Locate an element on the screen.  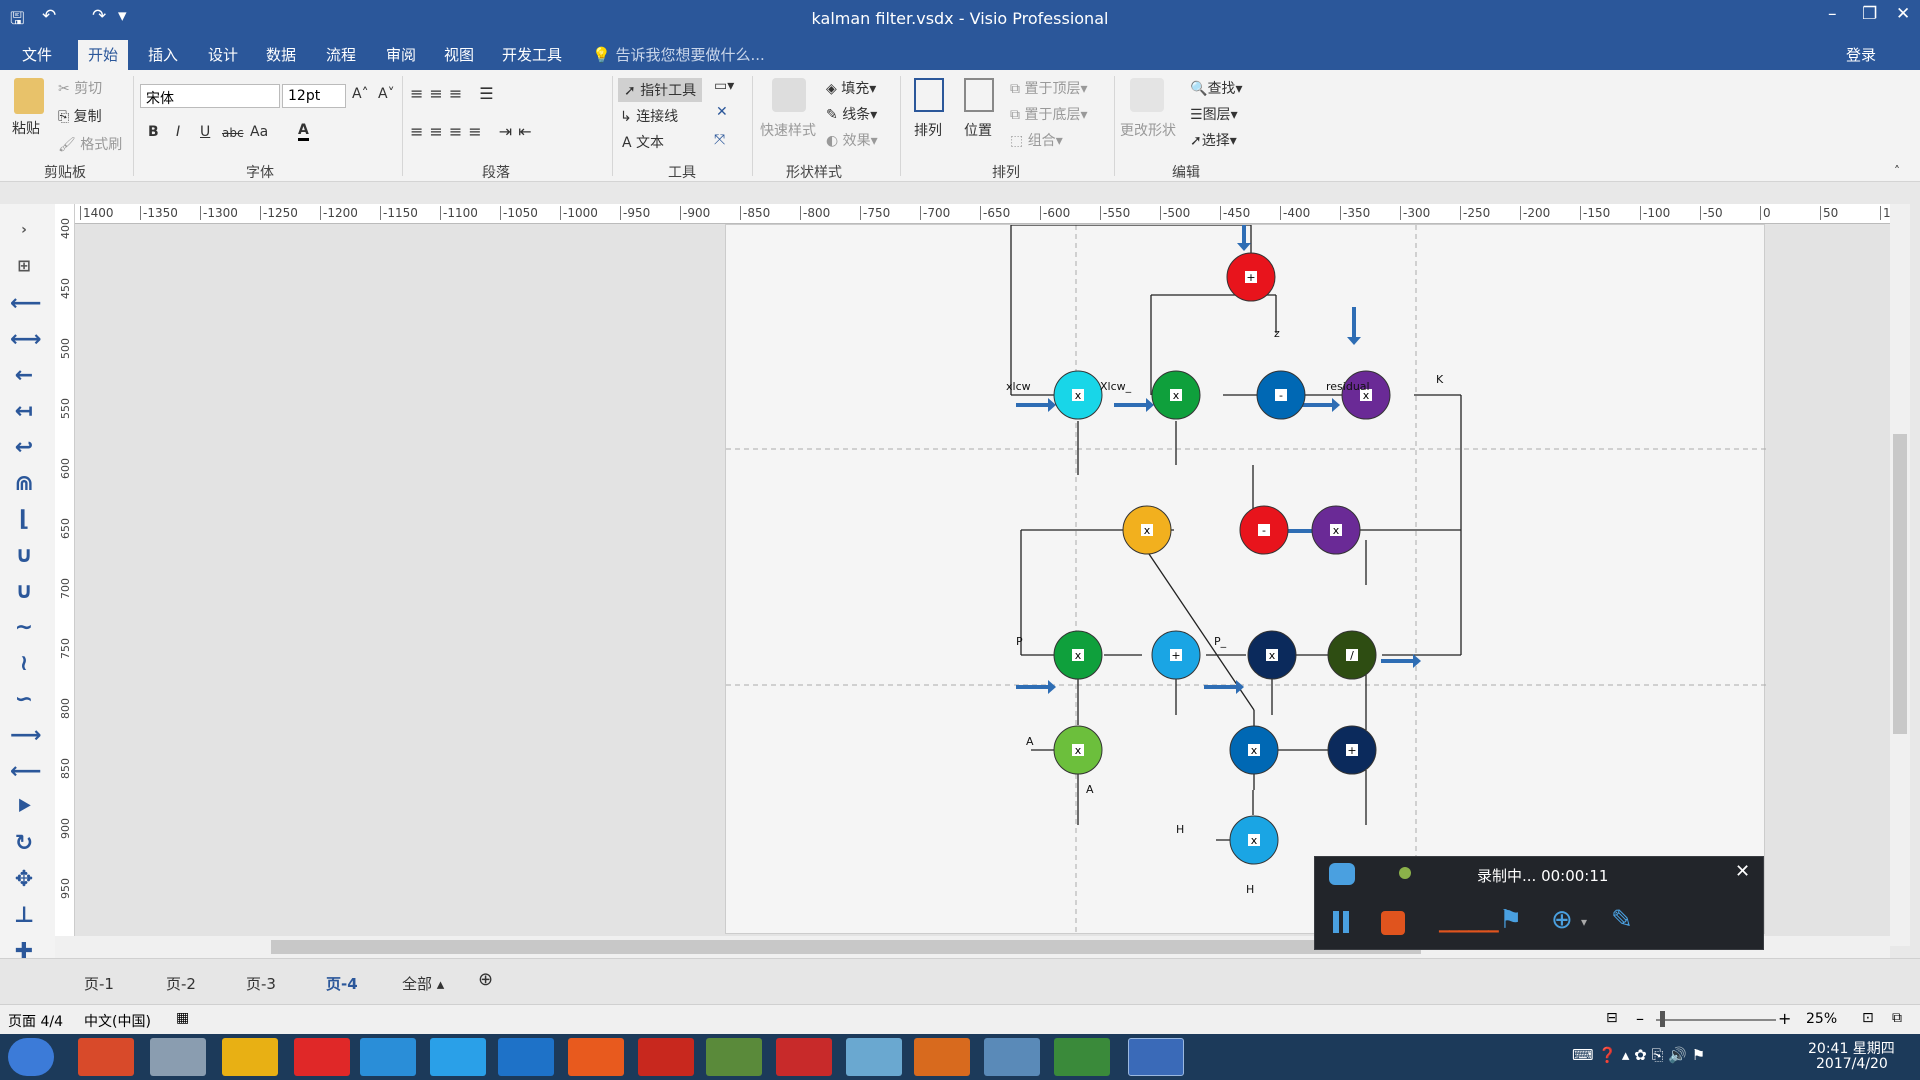
cloud-app-icon is located at coordinates (458, 1057).